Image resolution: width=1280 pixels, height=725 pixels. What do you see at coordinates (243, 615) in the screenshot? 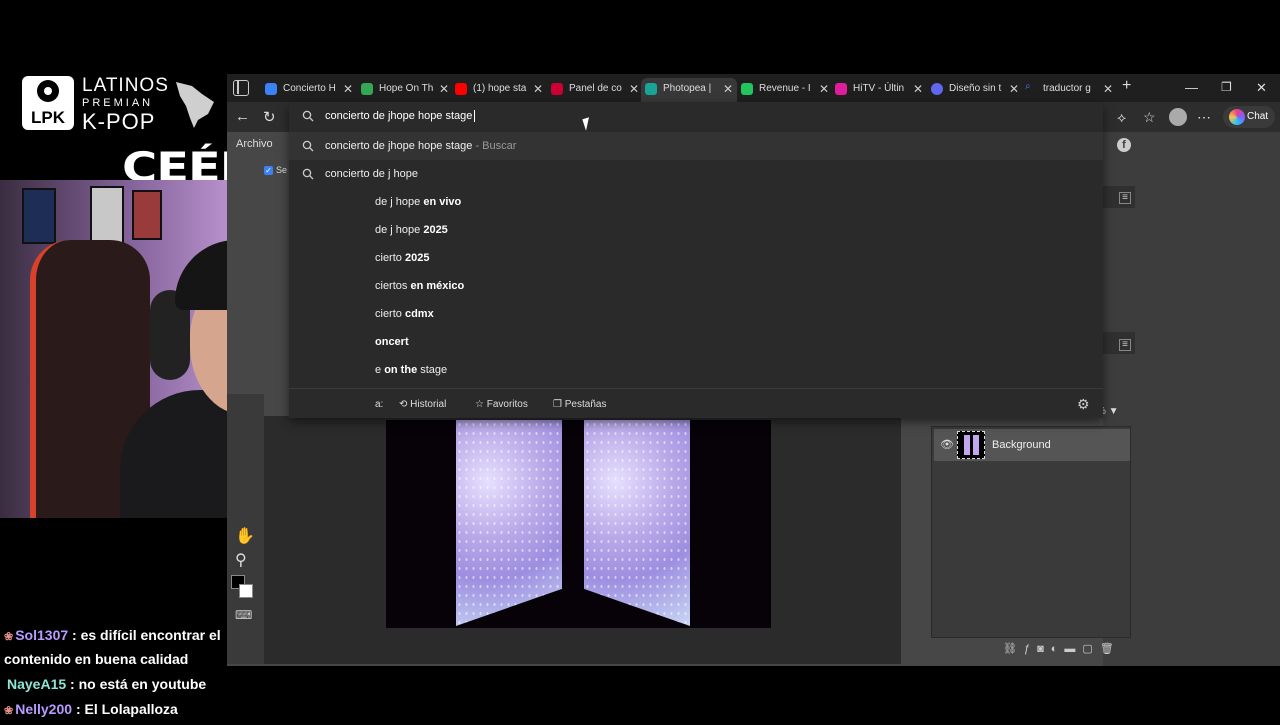
I see `keyboard-icon: ⌨` at bounding box center [243, 615].